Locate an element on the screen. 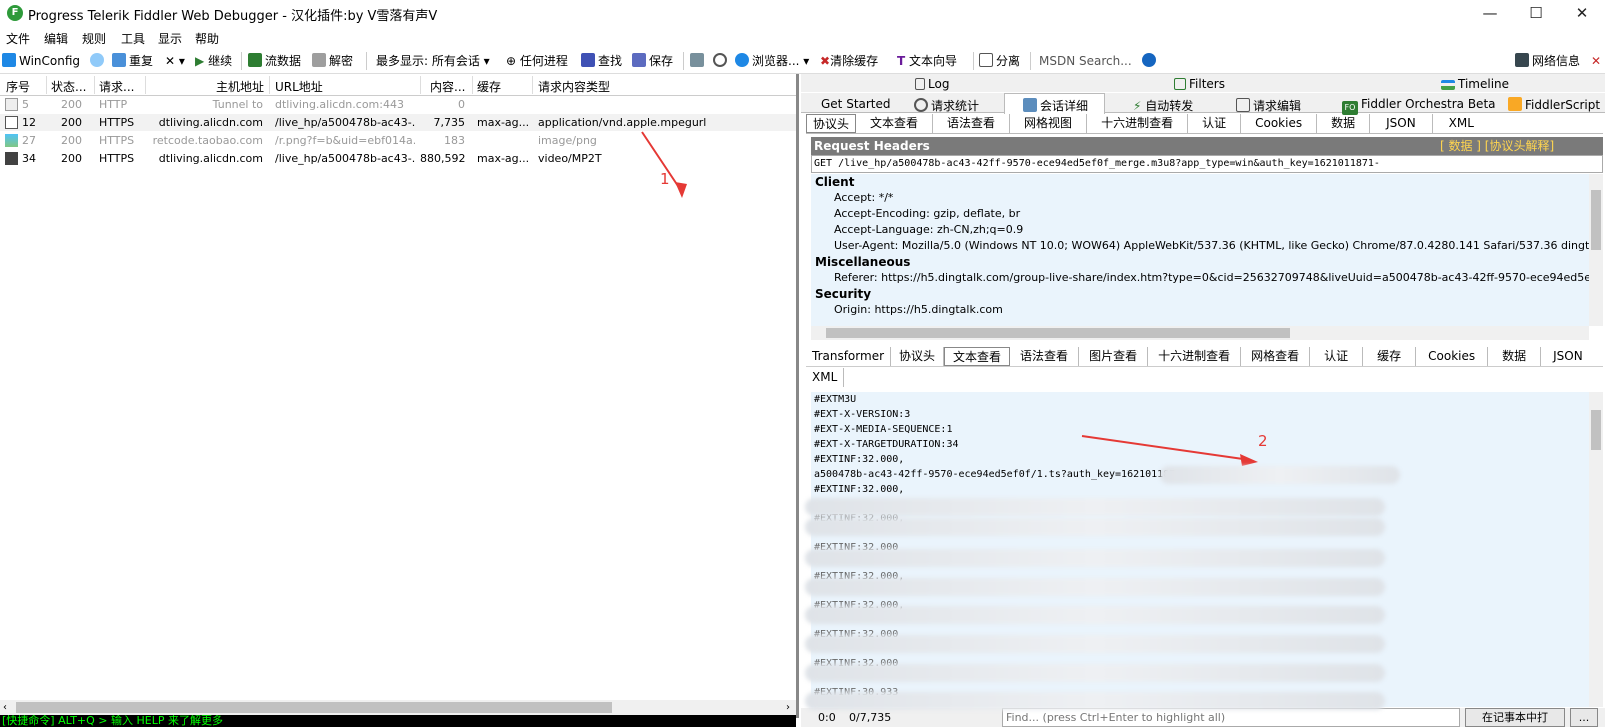 This screenshot has height=727, width=1605. req-tab-raw: 数据 is located at coordinates (1344, 123).